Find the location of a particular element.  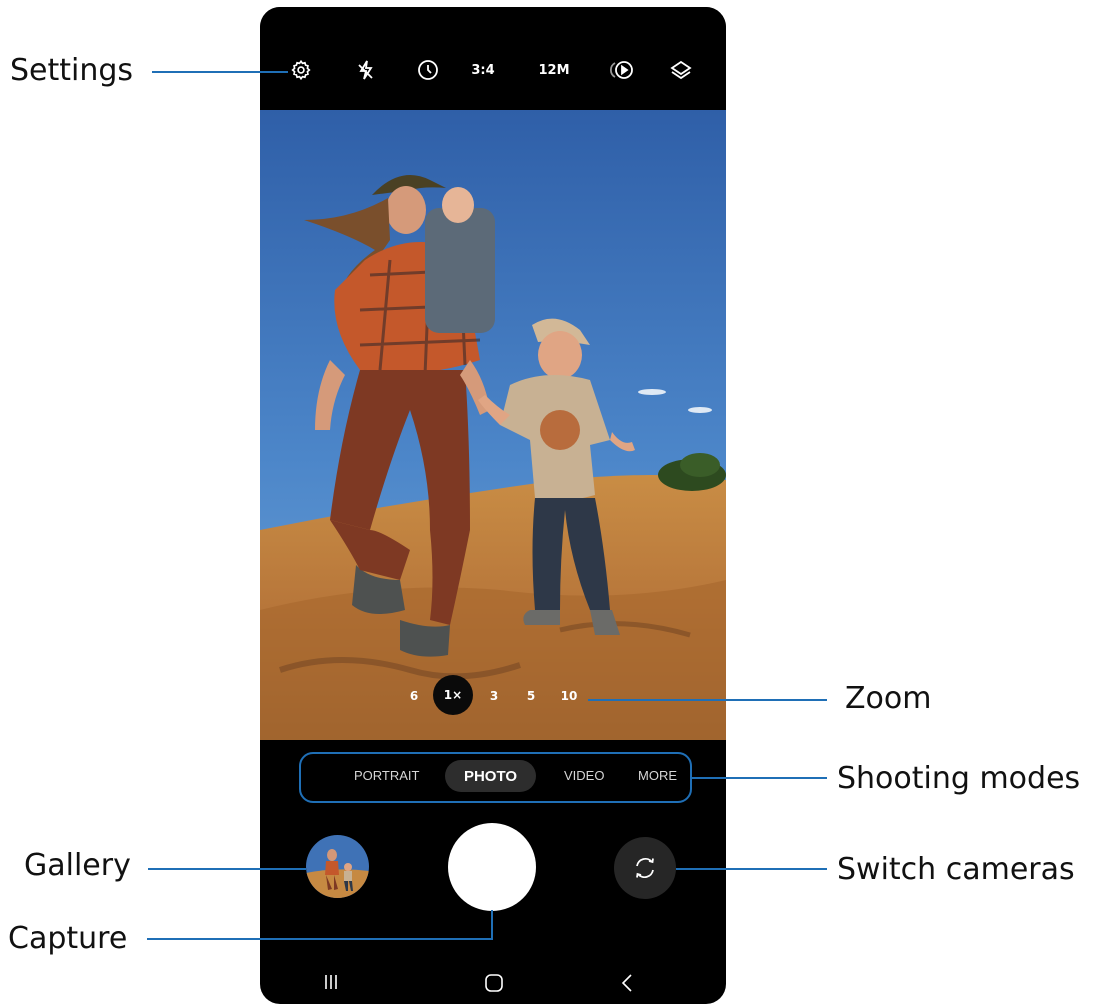

callout-capture: Capture is located at coordinates (68, 938).